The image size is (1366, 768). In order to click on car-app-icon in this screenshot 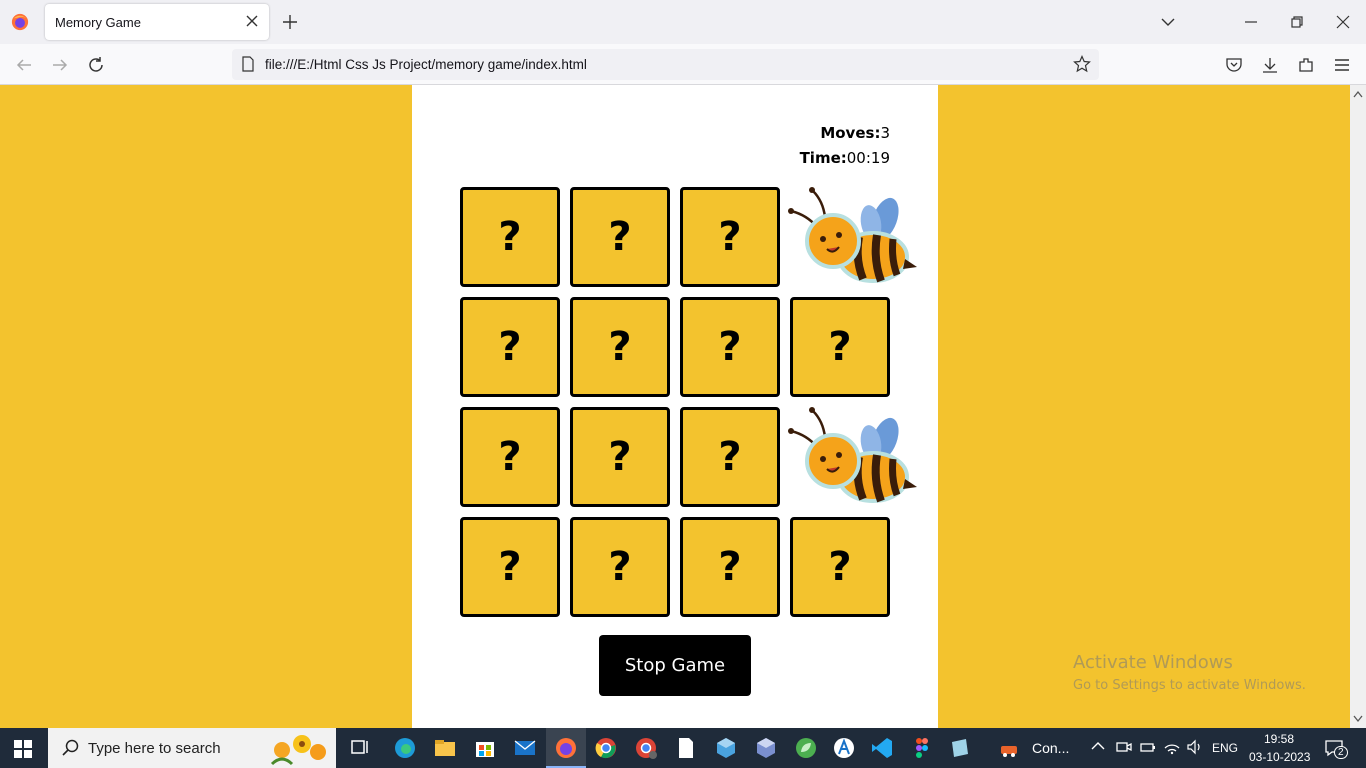, I will do `click(1010, 748)`.